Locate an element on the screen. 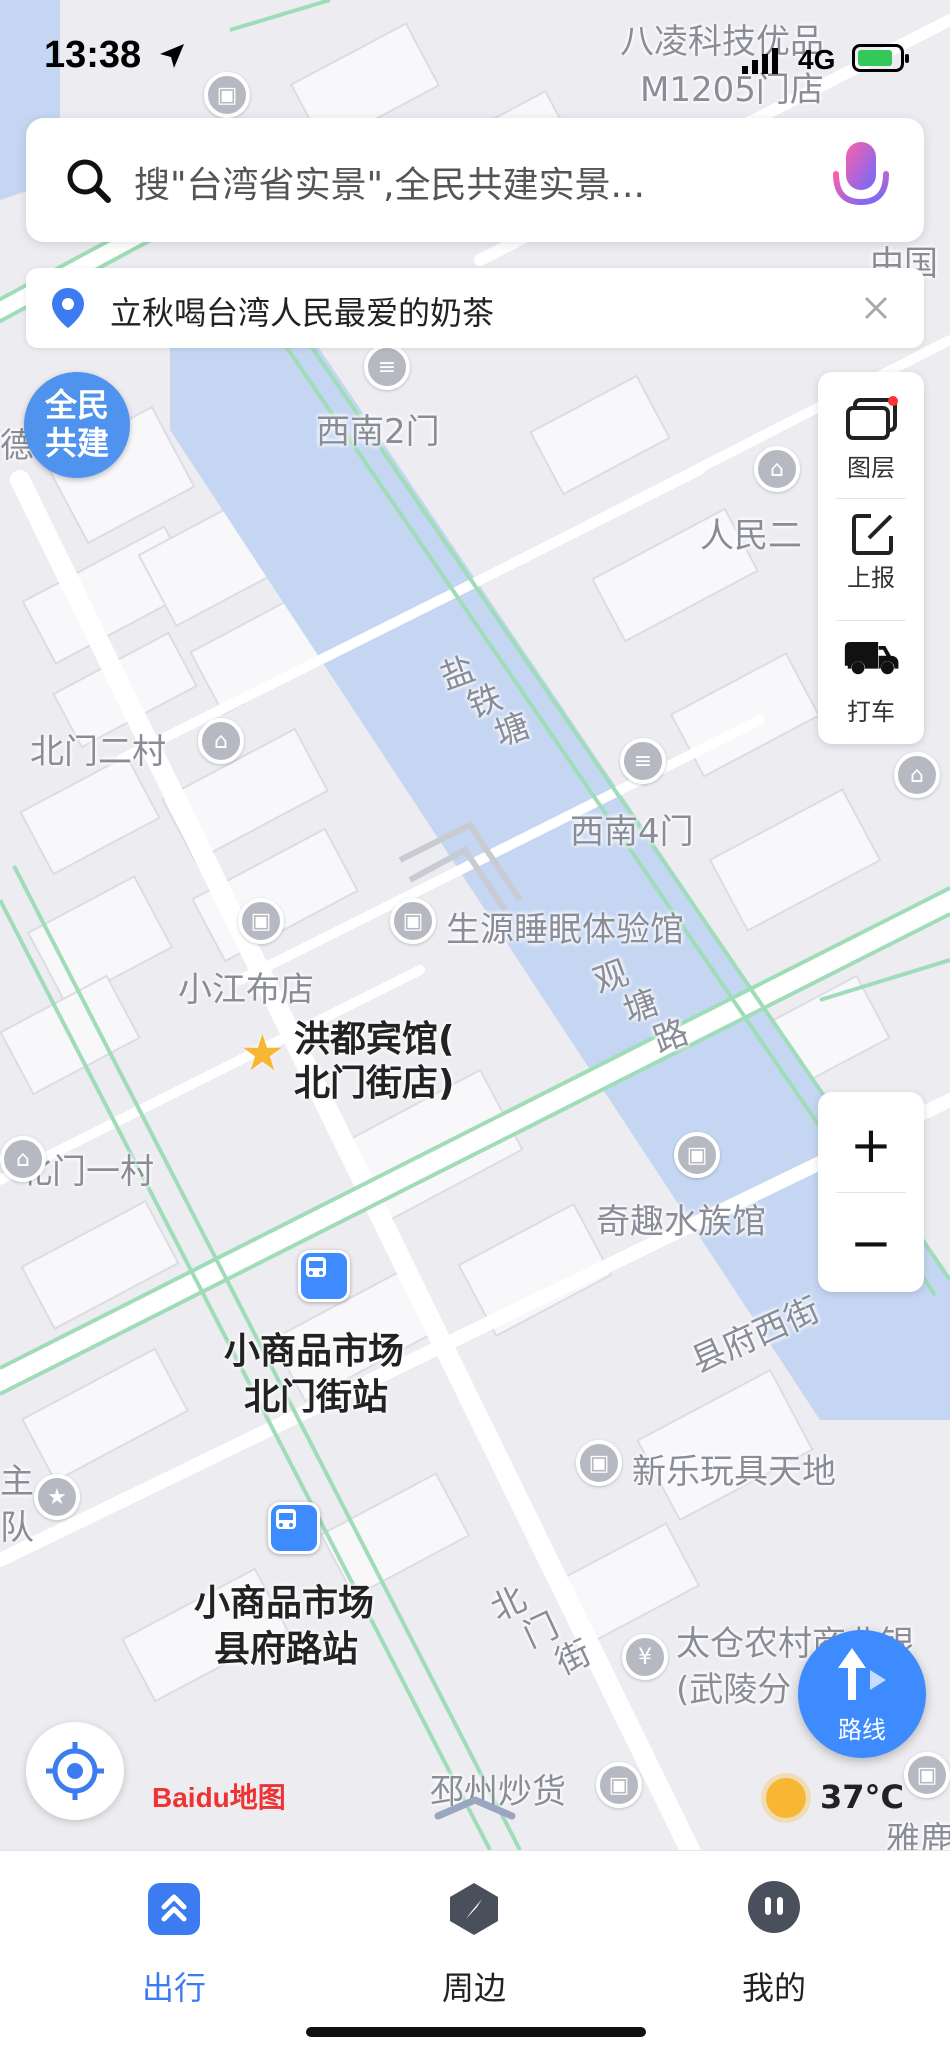 The width and height of the screenshot is (950, 2058). route-label: 路线 is located at coordinates (862, 1730).